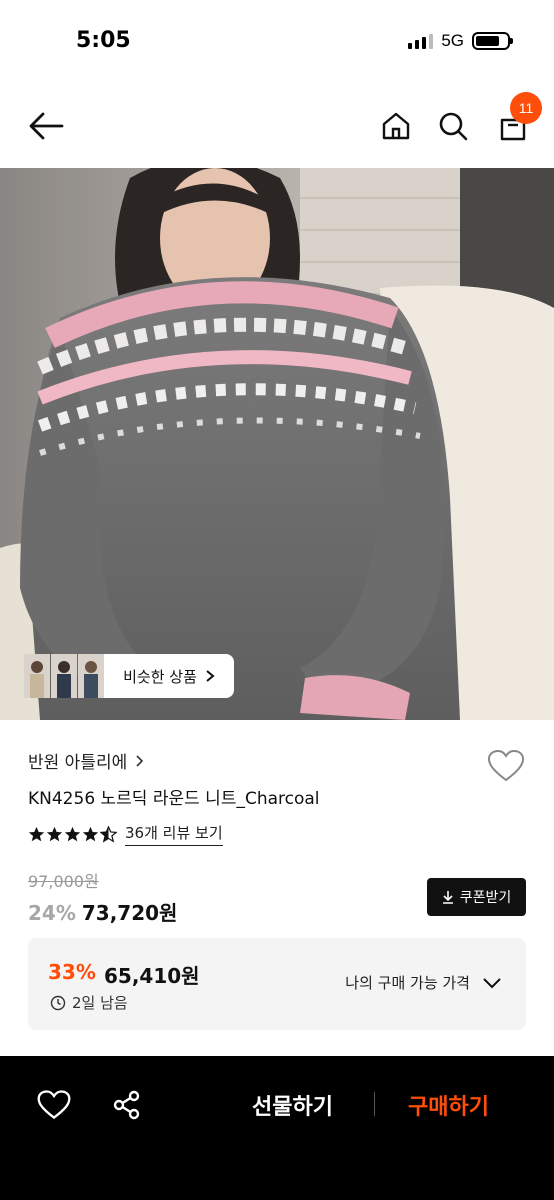  I want to click on status-indicators: 5G, so click(460, 41).